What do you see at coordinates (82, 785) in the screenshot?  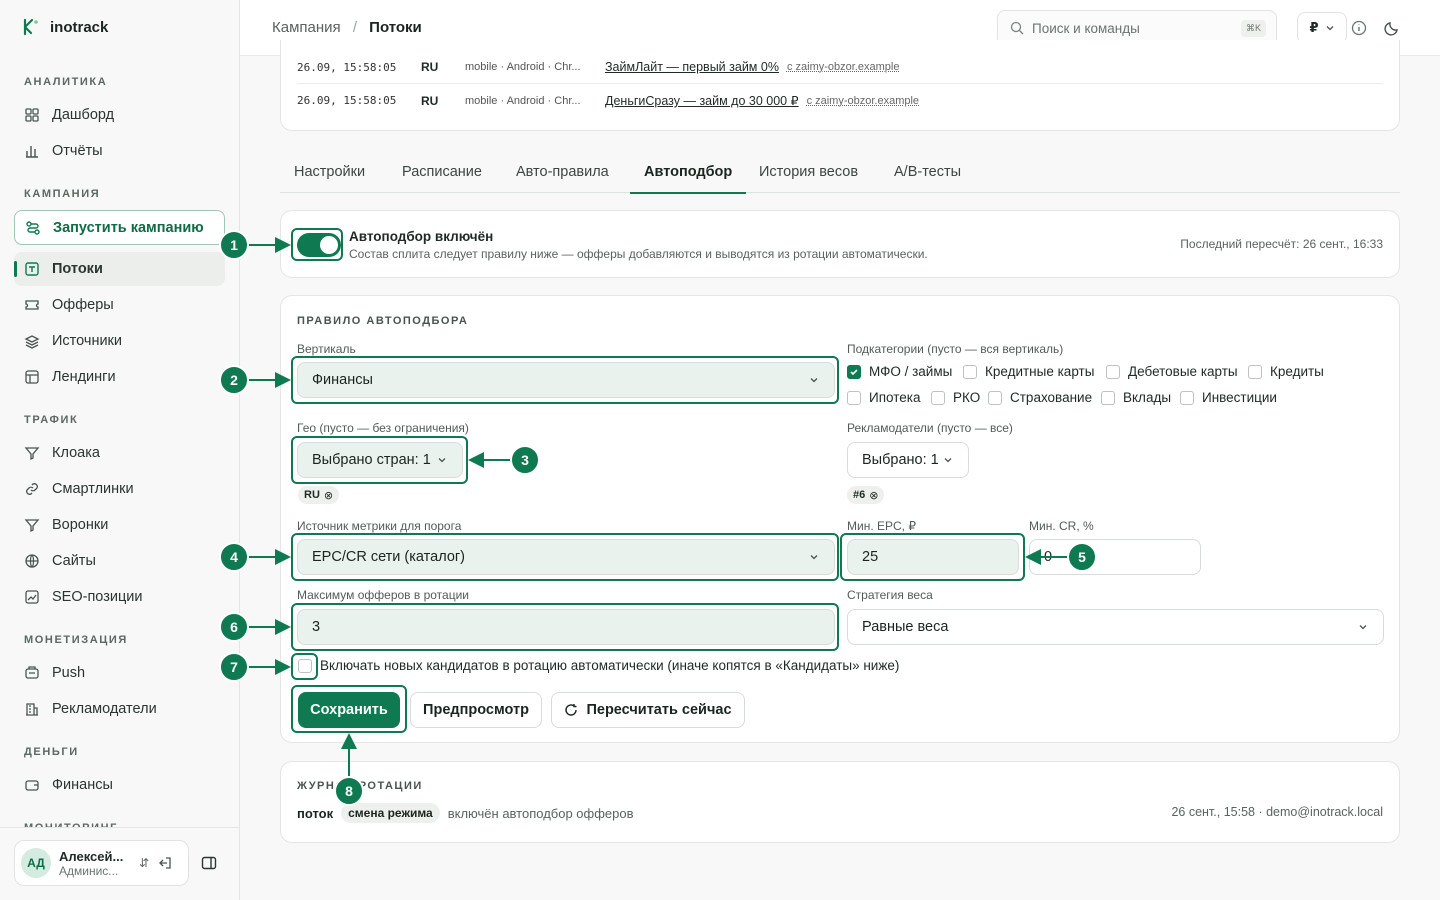 I see `sidebar-item-label: Финансы` at bounding box center [82, 785].